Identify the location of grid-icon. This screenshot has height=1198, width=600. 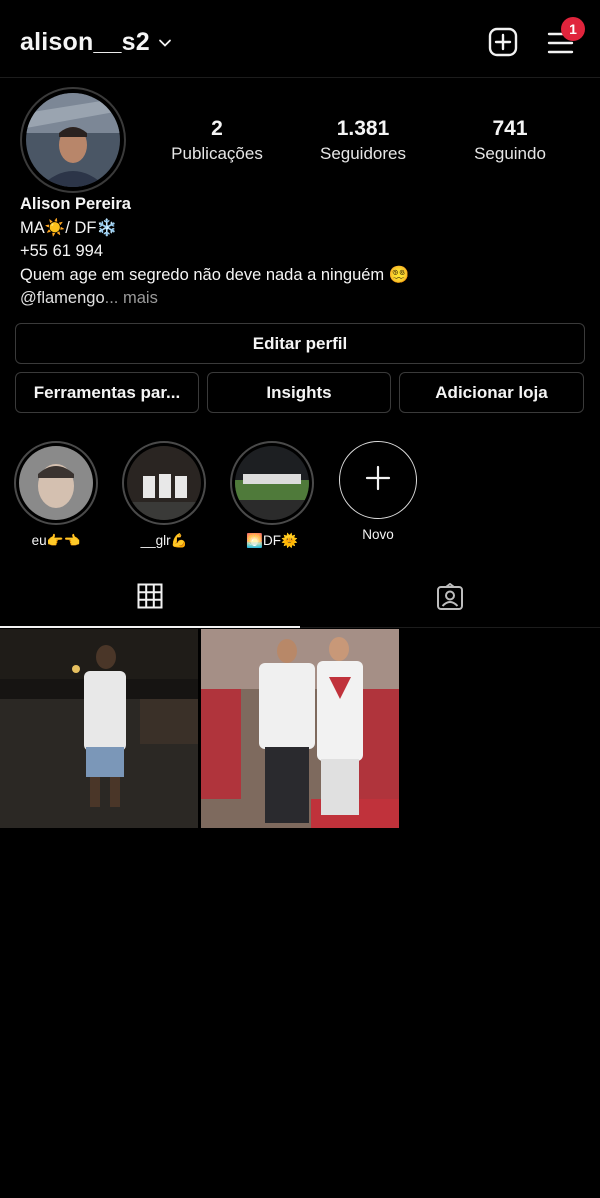
(150, 598).